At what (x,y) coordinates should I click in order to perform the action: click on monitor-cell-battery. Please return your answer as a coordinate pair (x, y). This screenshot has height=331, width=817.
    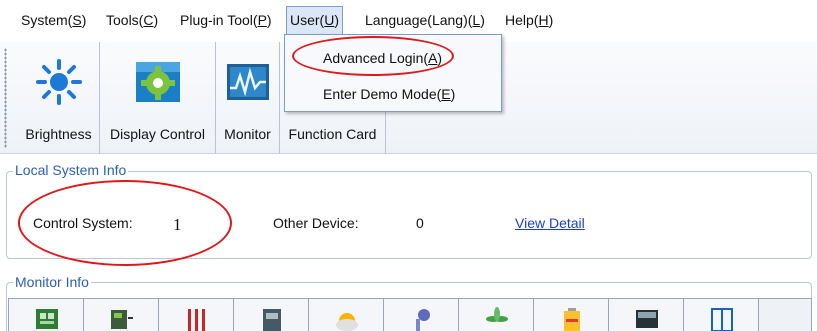
    Looking at the image, I should click on (571, 315).